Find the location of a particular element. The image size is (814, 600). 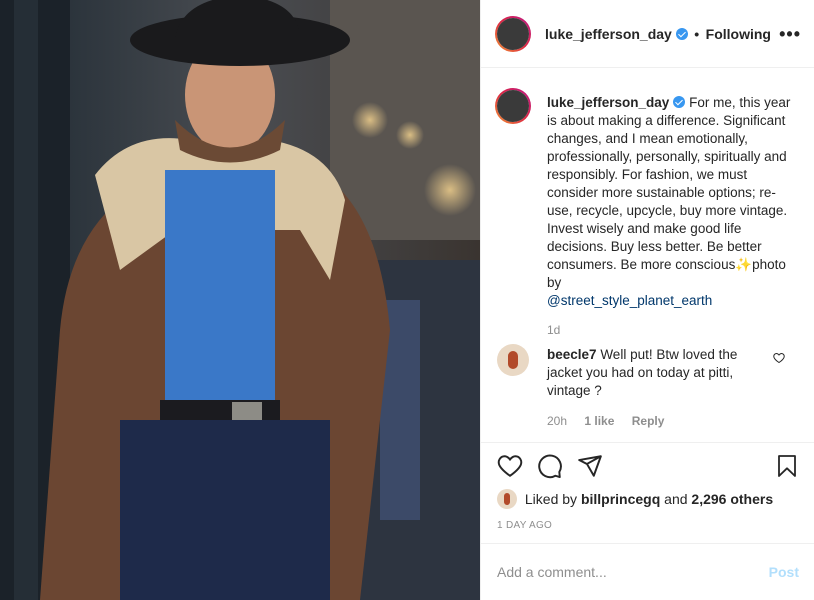

author-avatar is located at coordinates (513, 34).